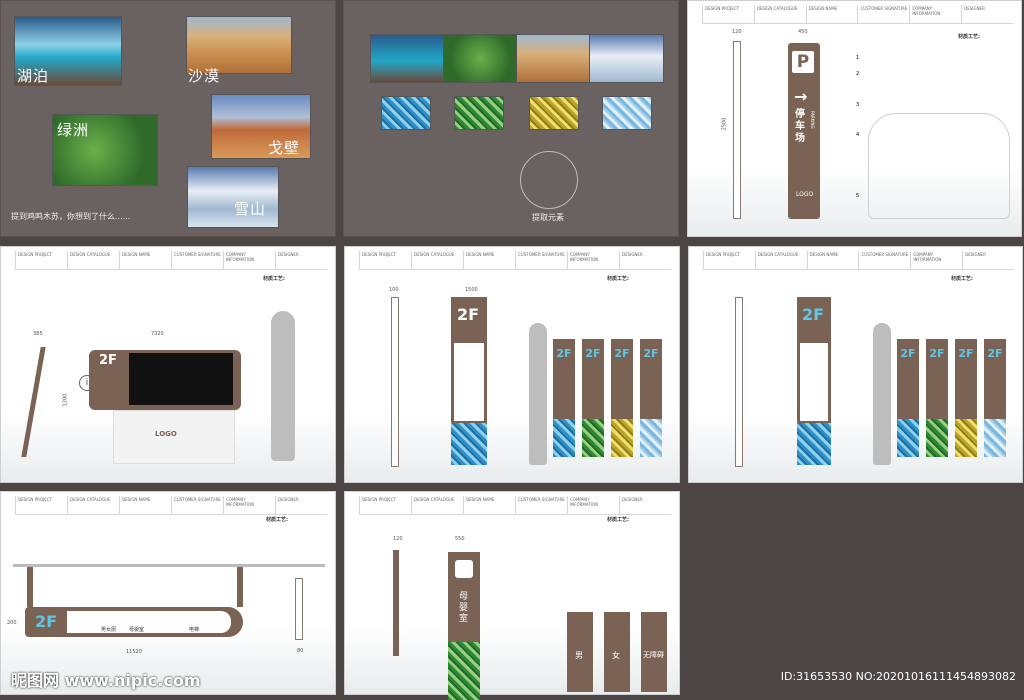 This screenshot has height=700, width=1024. Describe the element at coordinates (626, 58) in the screenshot. I see `snow-thumb` at that location.